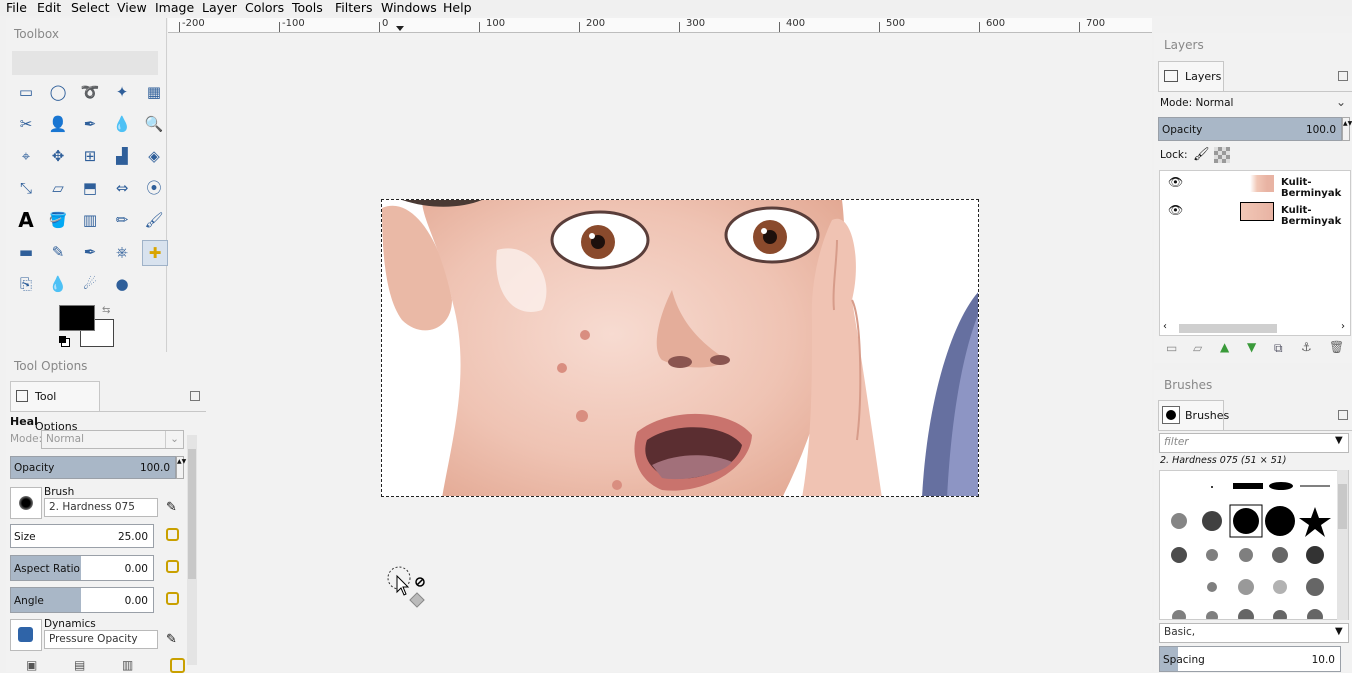 The height and width of the screenshot is (673, 1352). I want to click on delete-options-icon: ▥, so click(127, 665).